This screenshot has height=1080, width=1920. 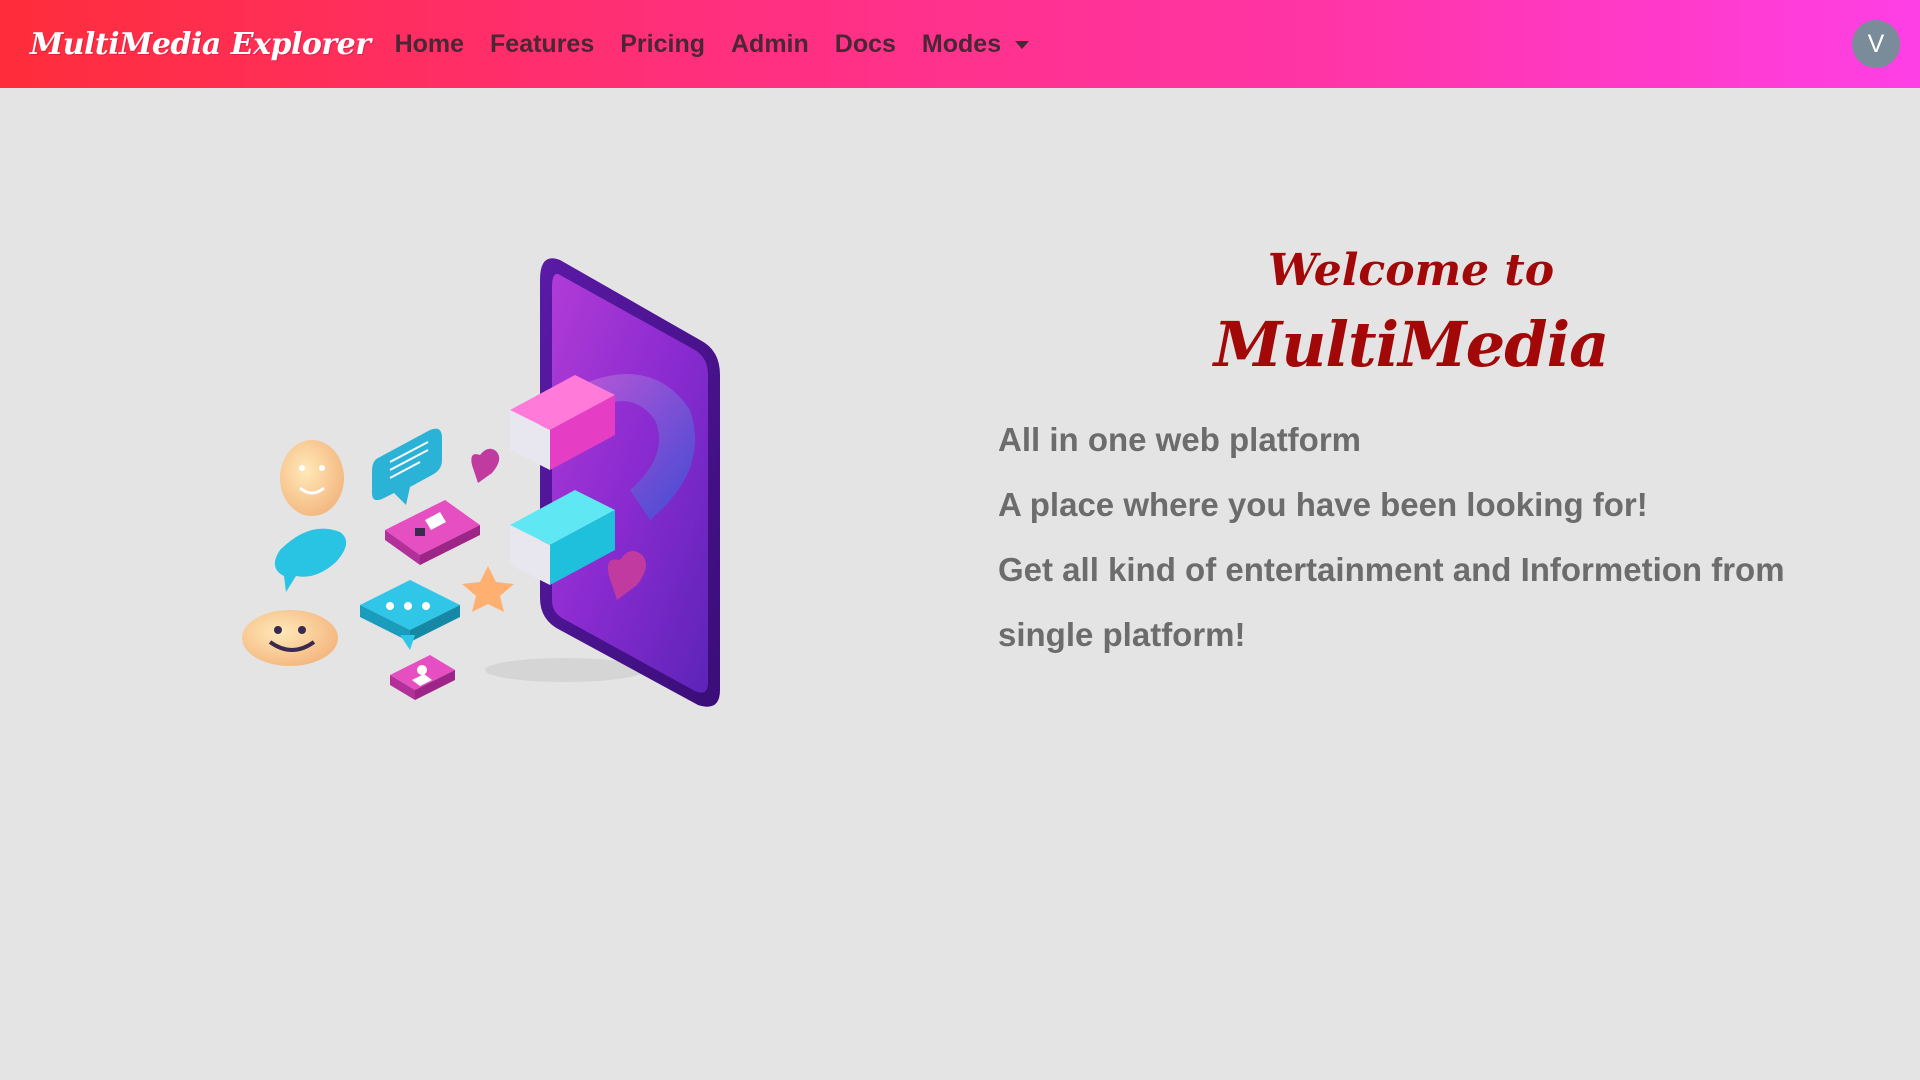 I want to click on heart-small-icon, so click(x=485, y=465).